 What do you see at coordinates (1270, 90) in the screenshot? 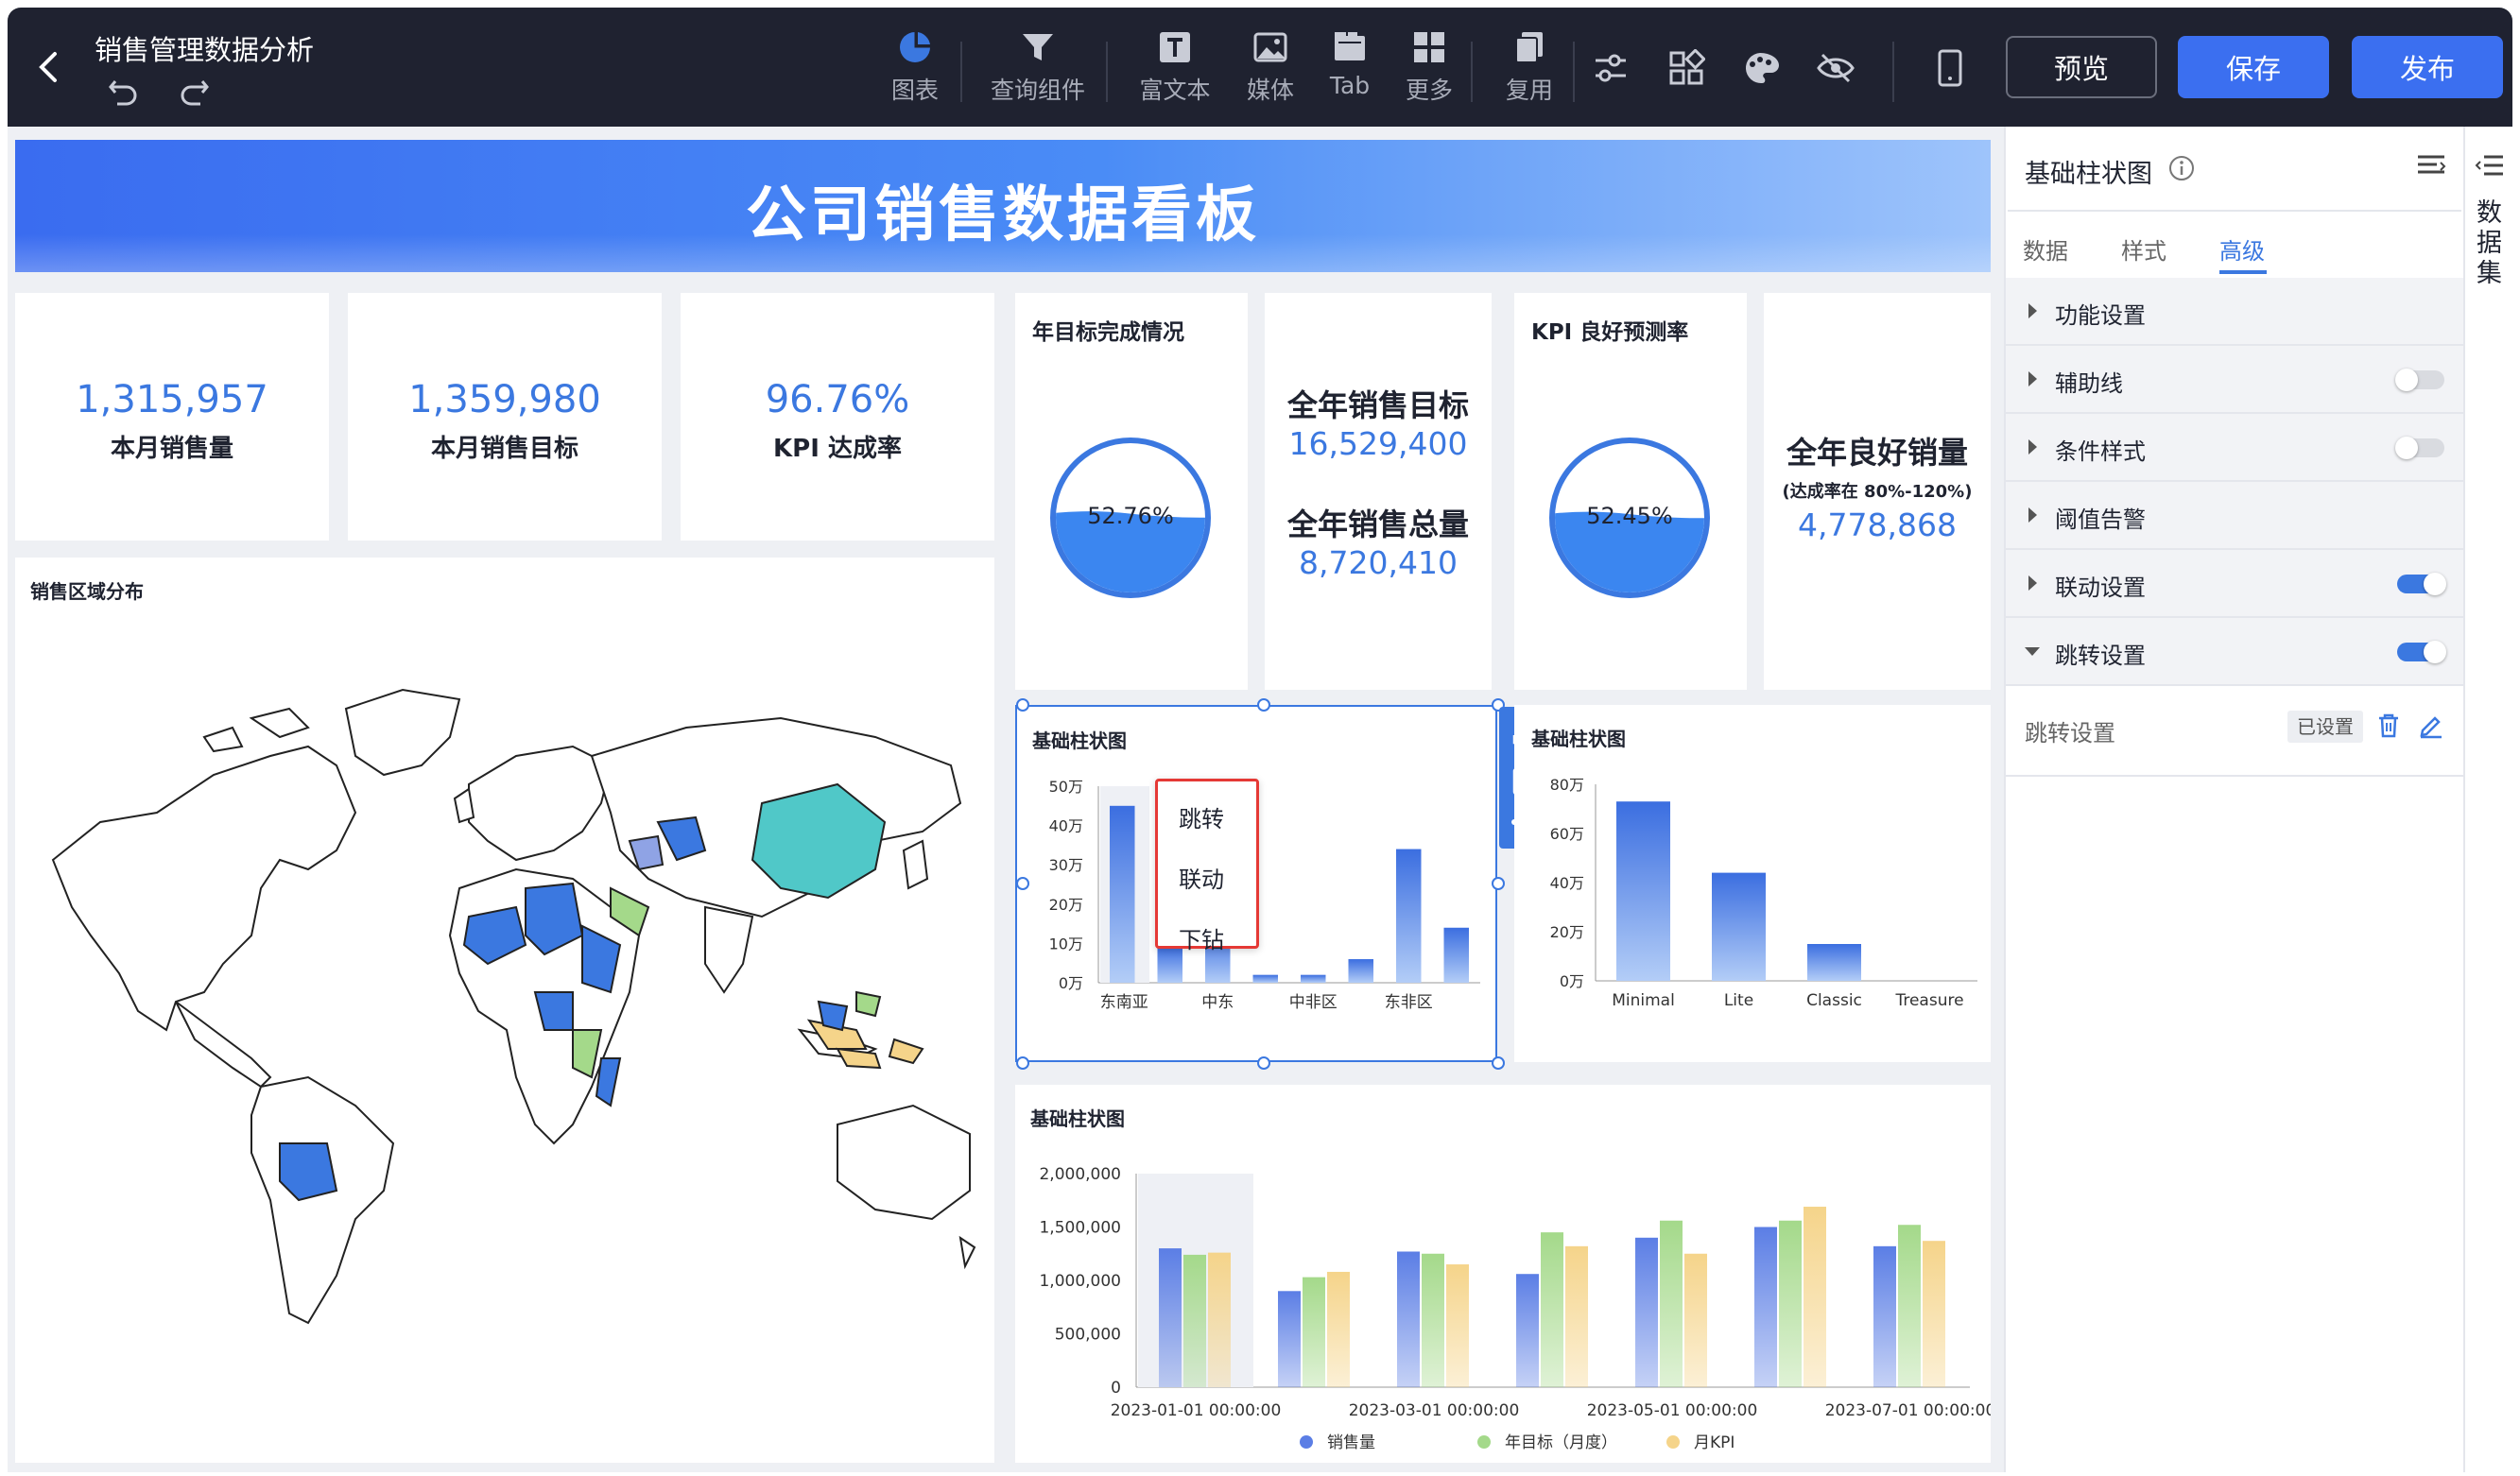
I see `toolbar-media-label: 媒体` at bounding box center [1270, 90].